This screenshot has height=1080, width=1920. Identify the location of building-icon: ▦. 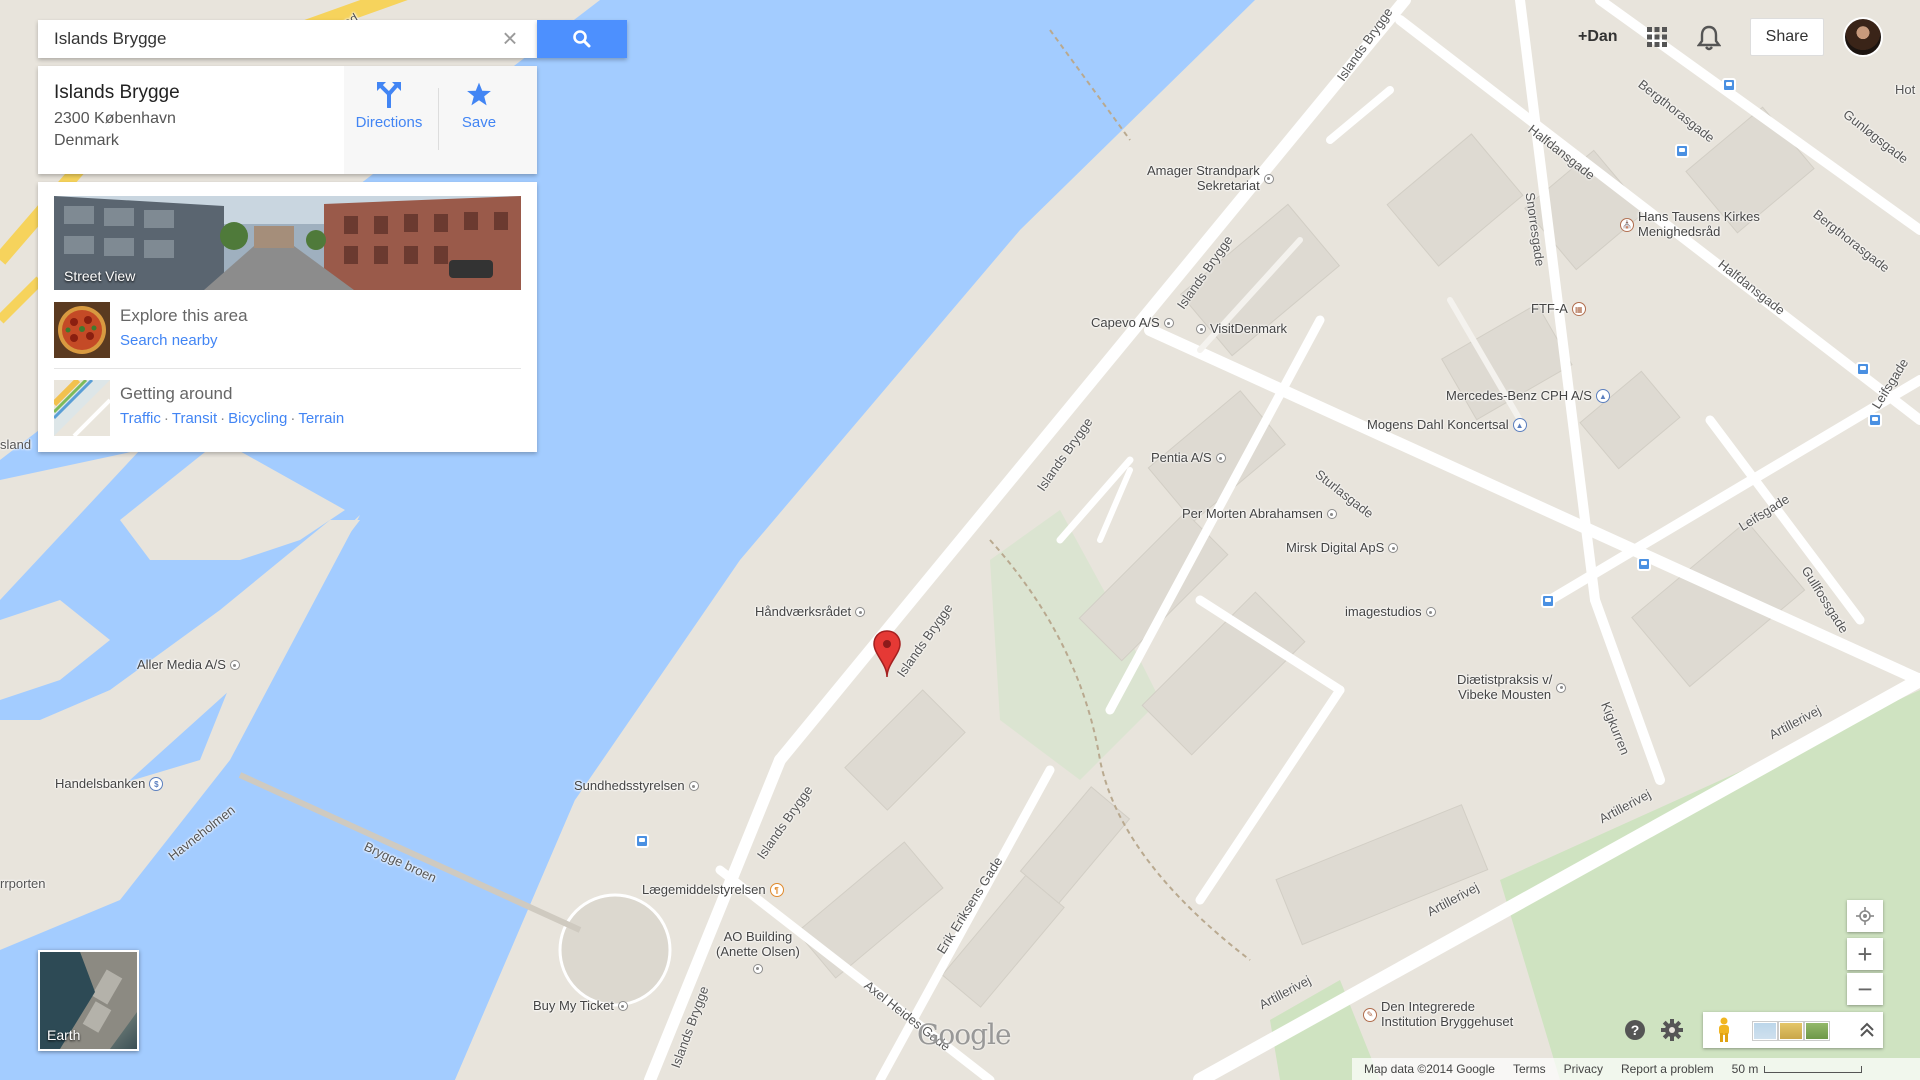
(1578, 309).